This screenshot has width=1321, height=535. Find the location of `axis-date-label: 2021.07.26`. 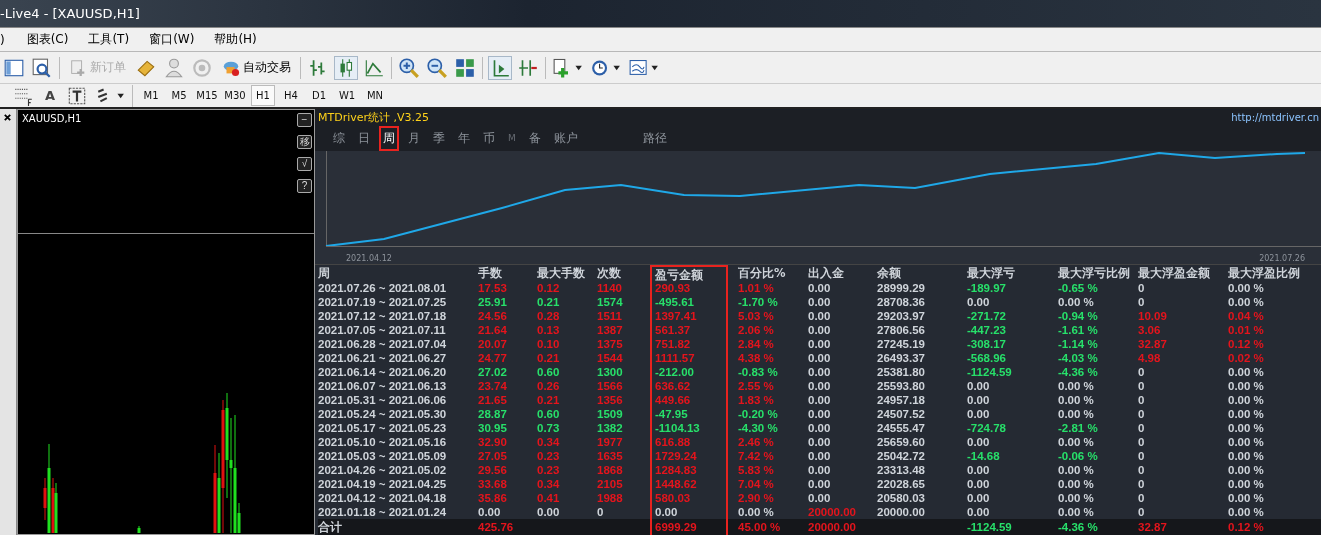

axis-date-label: 2021.07.26 is located at coordinates (1282, 258).